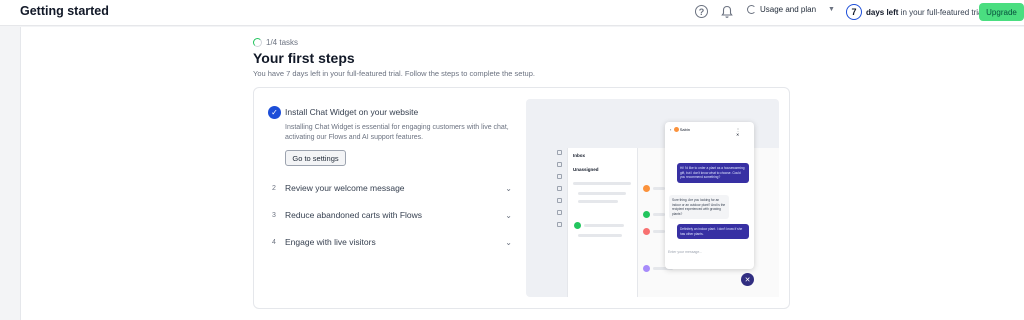 The height and width of the screenshot is (320, 1024). Describe the element at coordinates (831, 9) in the screenshot. I see `chevron-down-icon: ▼` at that location.